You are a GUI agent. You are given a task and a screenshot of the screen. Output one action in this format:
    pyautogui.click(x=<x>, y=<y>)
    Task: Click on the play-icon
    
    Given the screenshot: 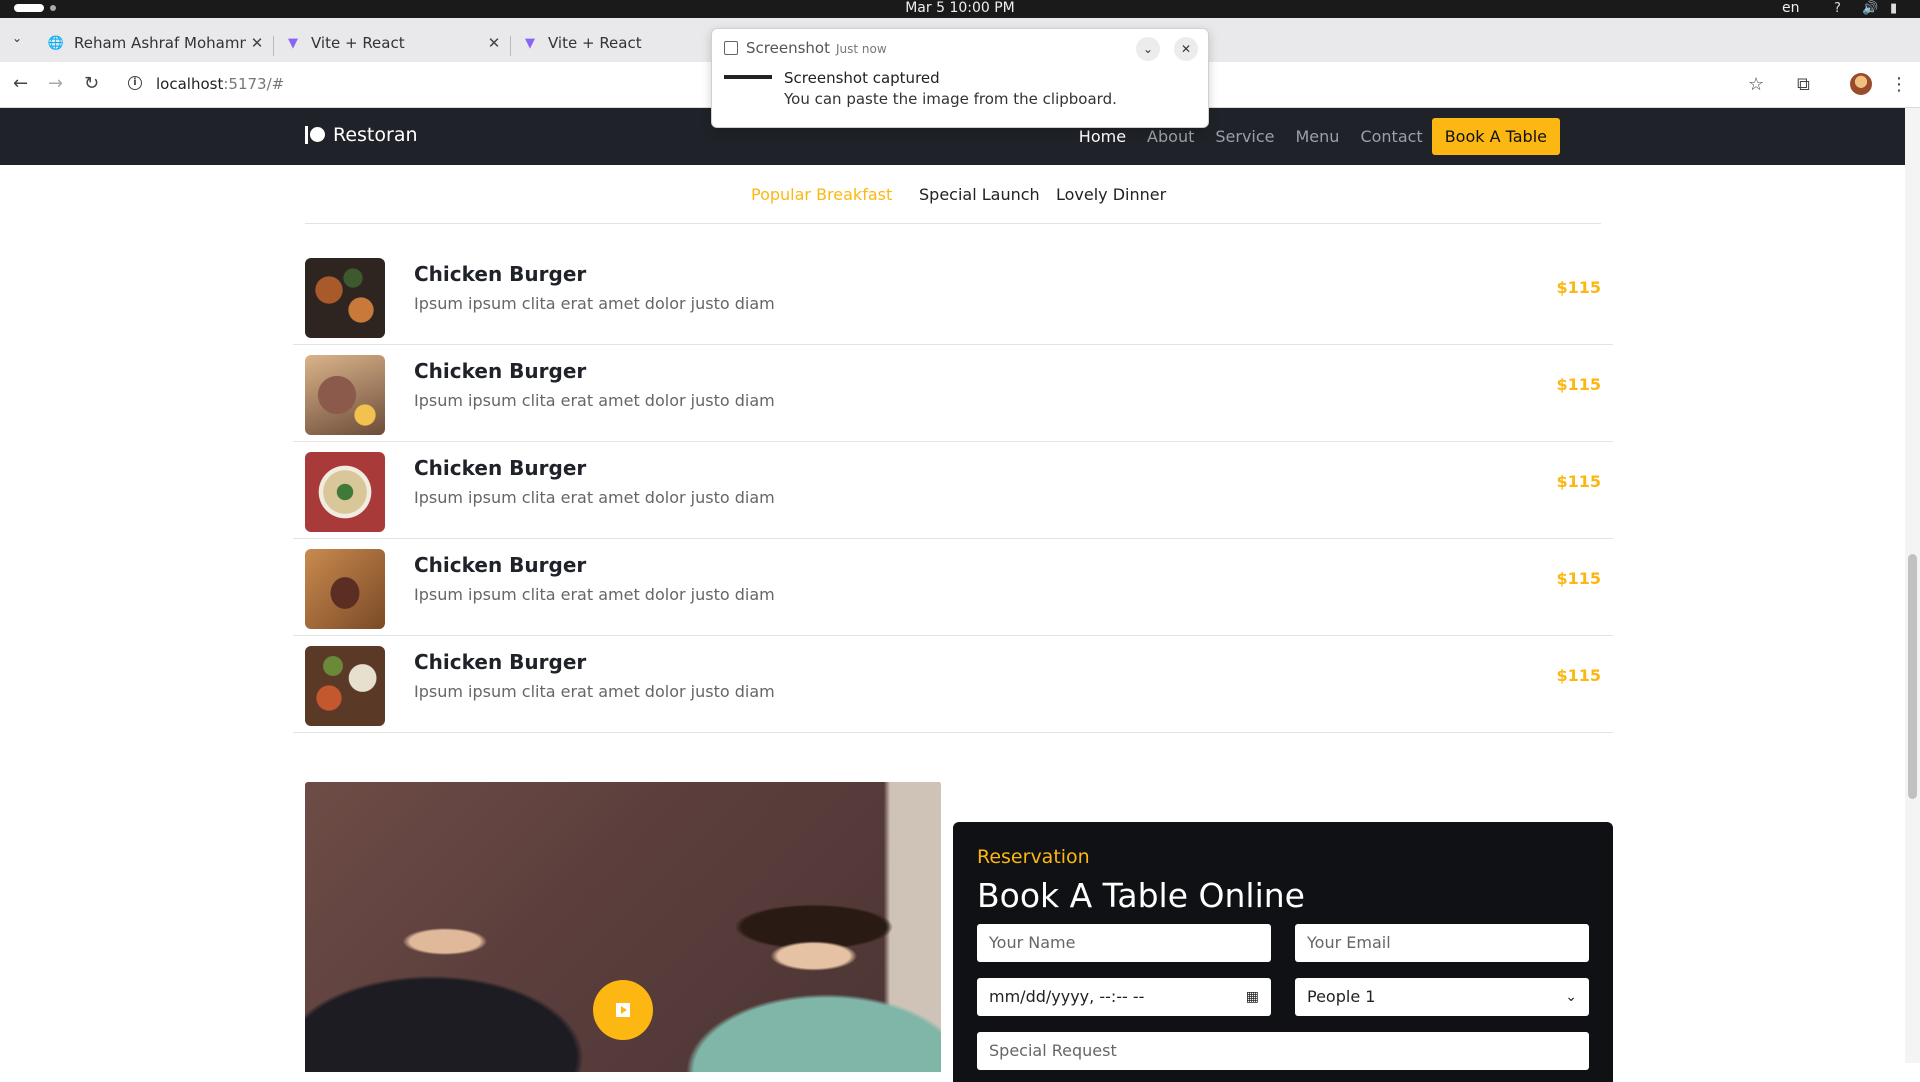 What is the action you would take?
    pyautogui.click(x=623, y=1010)
    